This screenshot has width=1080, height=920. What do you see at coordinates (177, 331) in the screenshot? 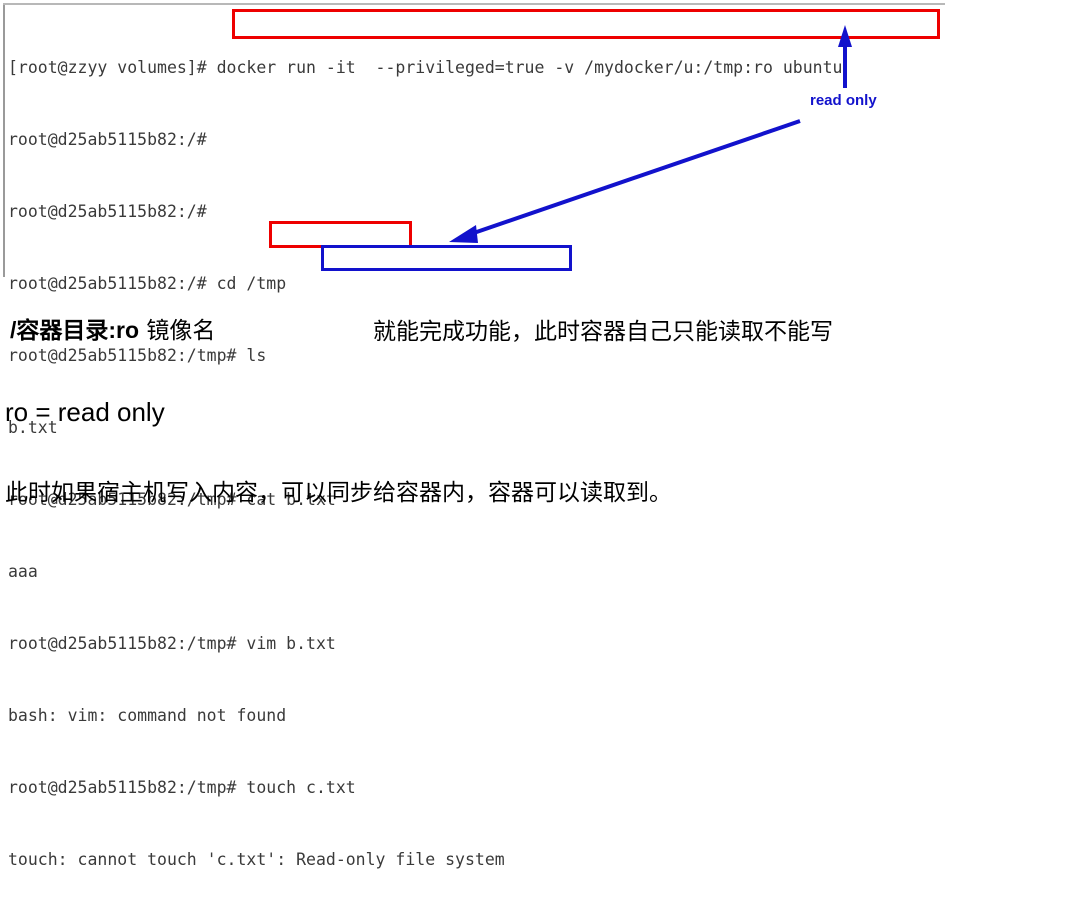
I see `note-syntax-suffix: 镜像名` at bounding box center [177, 331].